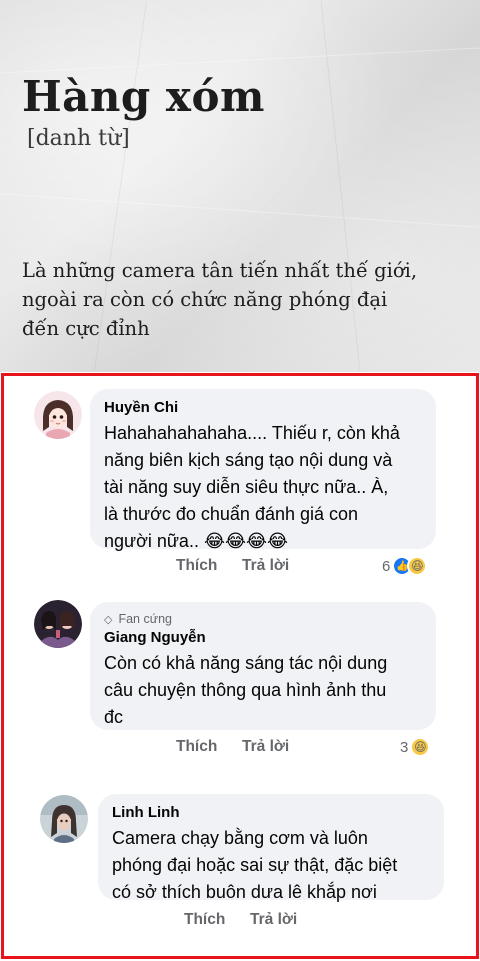 Image resolution: width=480 pixels, height=961 pixels. I want to click on comment-line: người nữa.. 😂😂😂😂, so click(196, 541).